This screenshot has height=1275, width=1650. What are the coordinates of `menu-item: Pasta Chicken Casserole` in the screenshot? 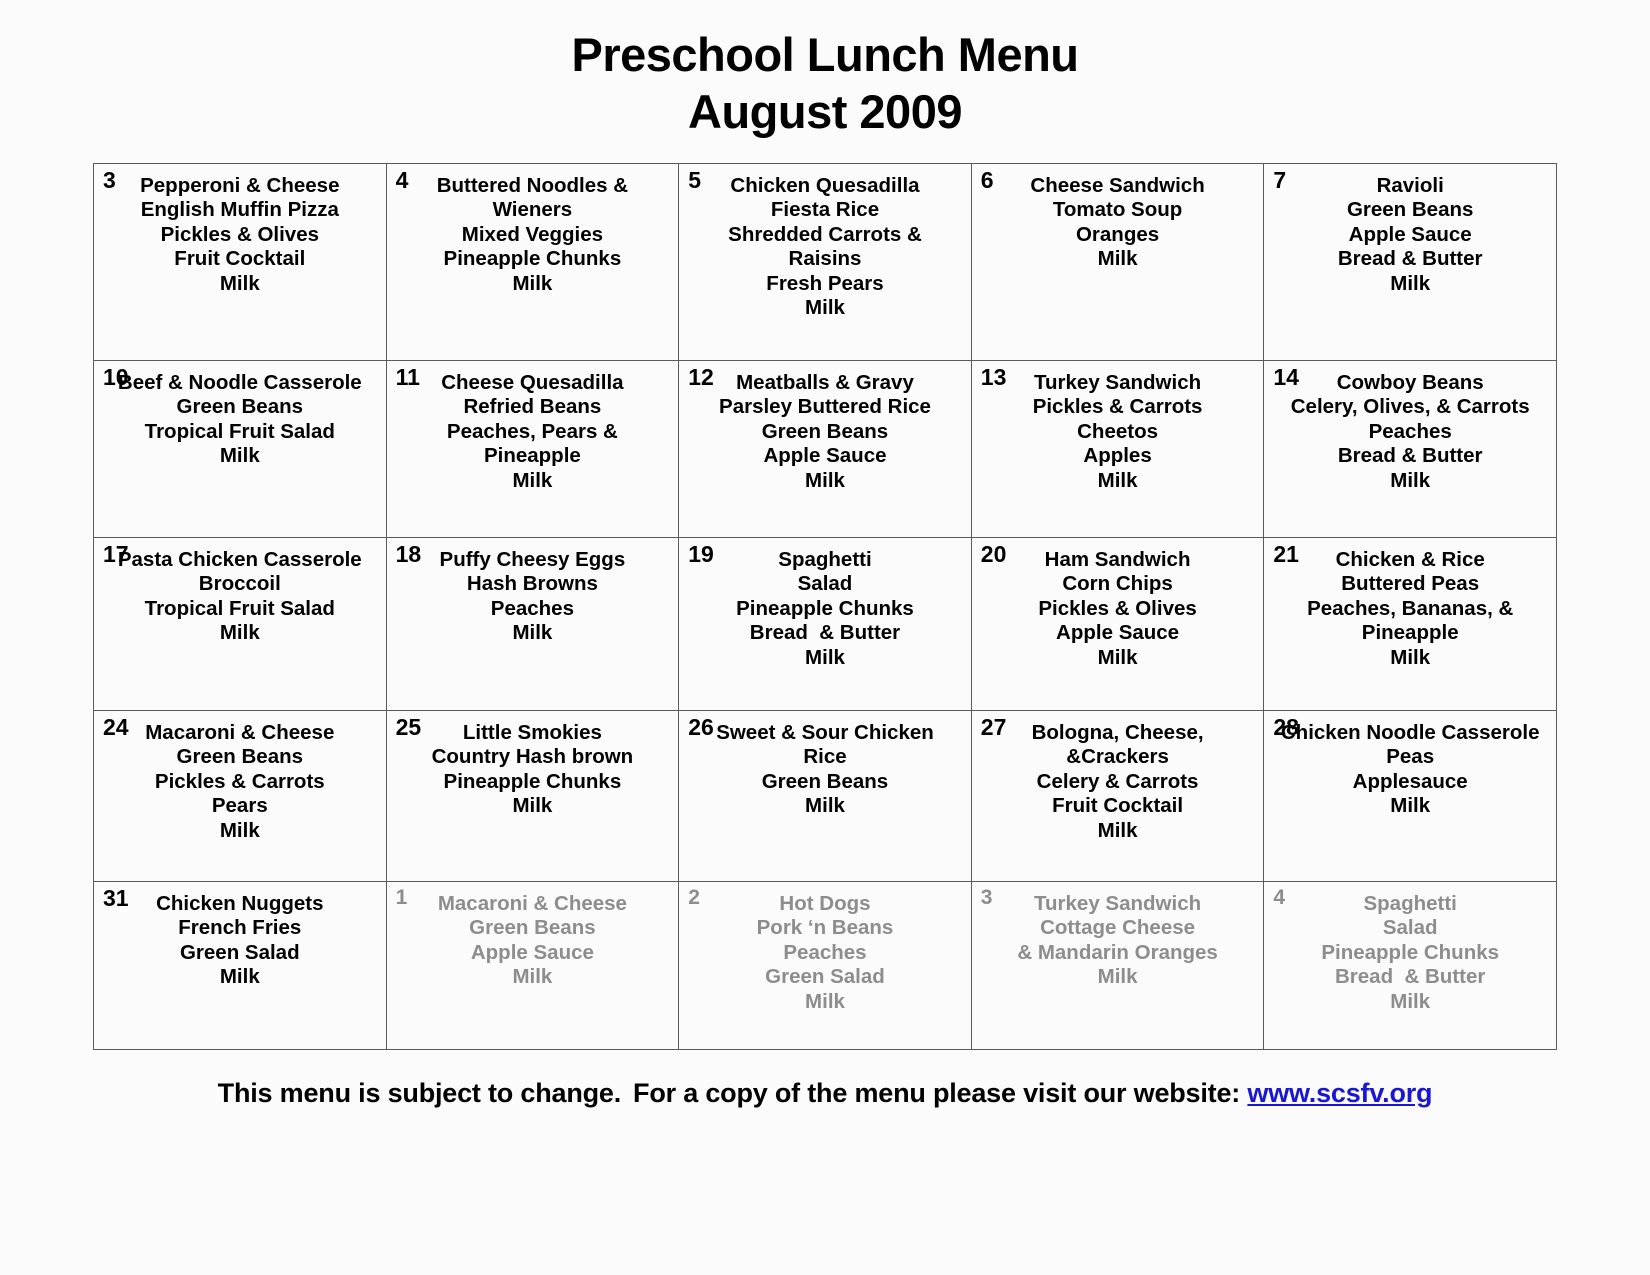 It's located at (239, 559).